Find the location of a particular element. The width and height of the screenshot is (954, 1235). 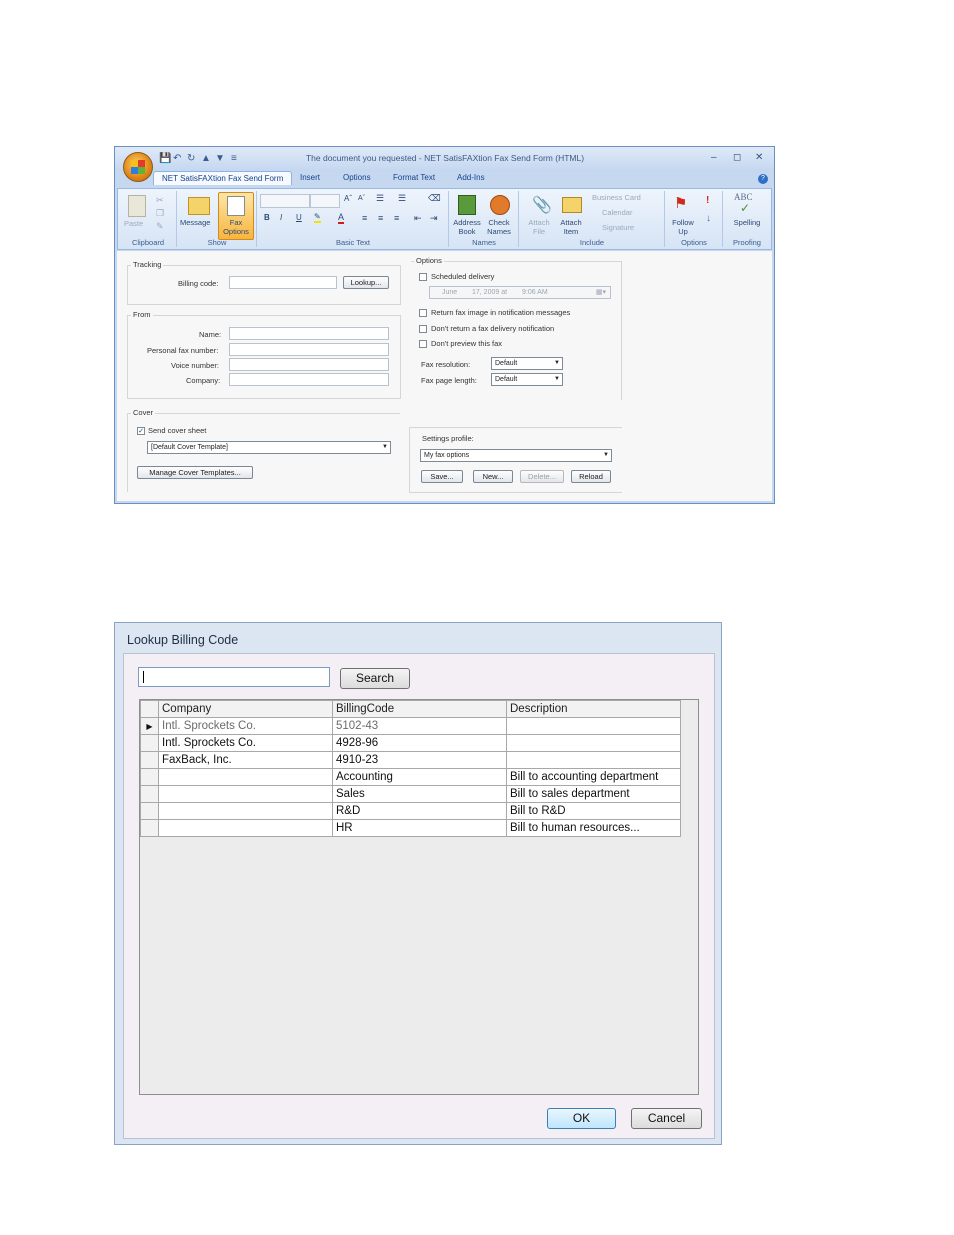

cancel-button: Cancel is located at coordinates (666, 1118).